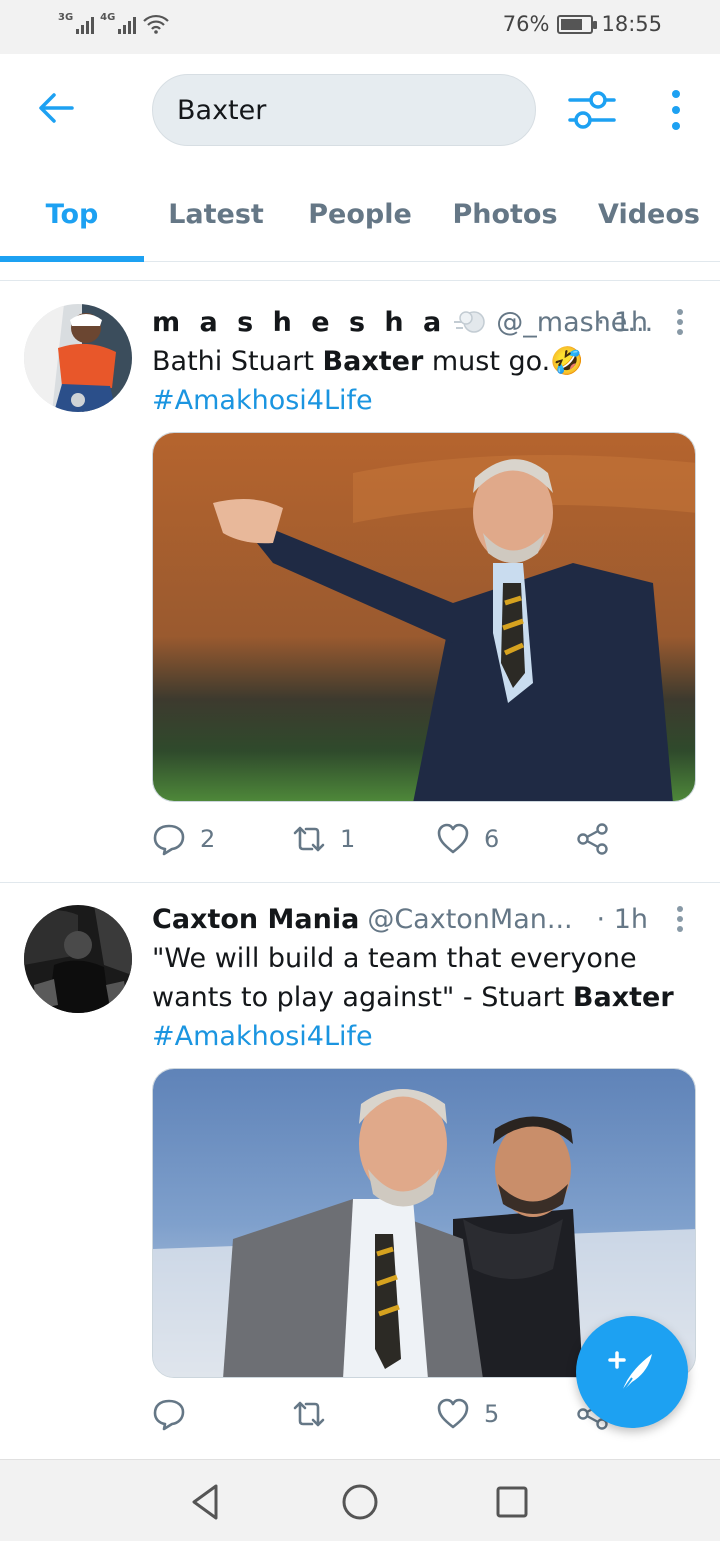 The image size is (720, 1541). What do you see at coordinates (208, 839) in the screenshot?
I see `reply-count: 2` at bounding box center [208, 839].